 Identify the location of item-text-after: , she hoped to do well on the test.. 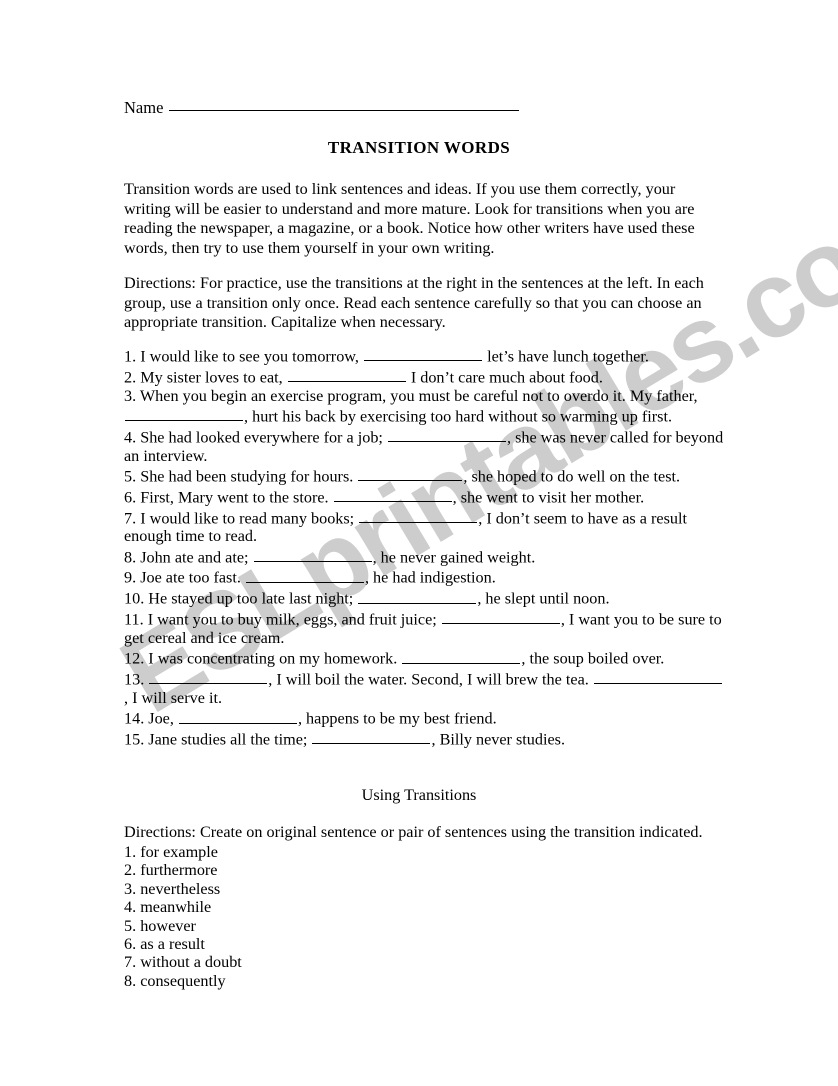
(572, 476).